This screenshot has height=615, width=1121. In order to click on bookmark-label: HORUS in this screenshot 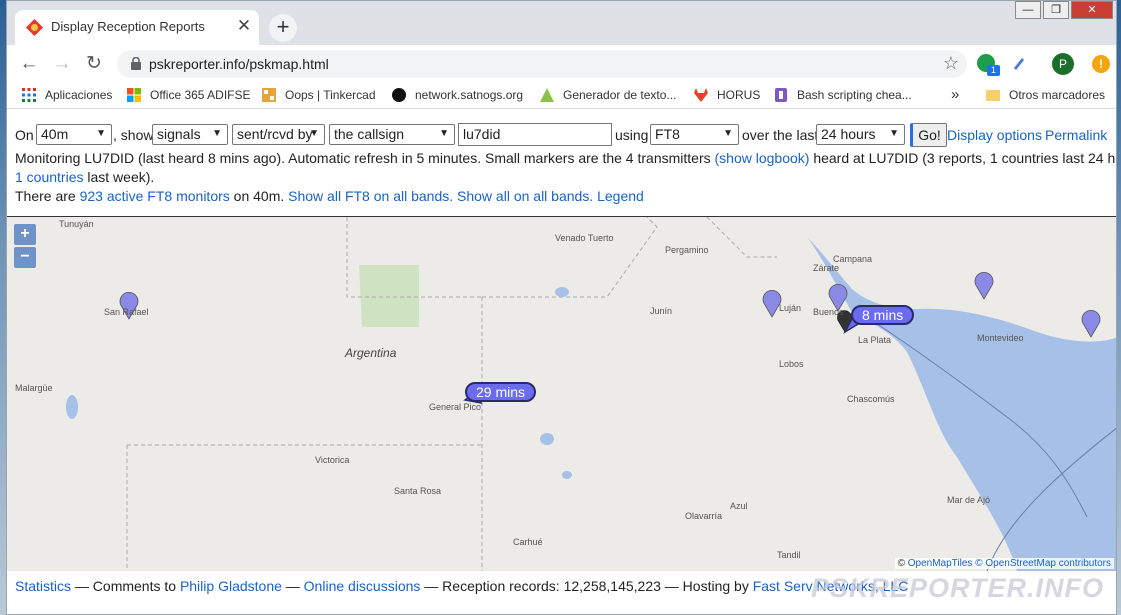, I will do `click(739, 95)`.